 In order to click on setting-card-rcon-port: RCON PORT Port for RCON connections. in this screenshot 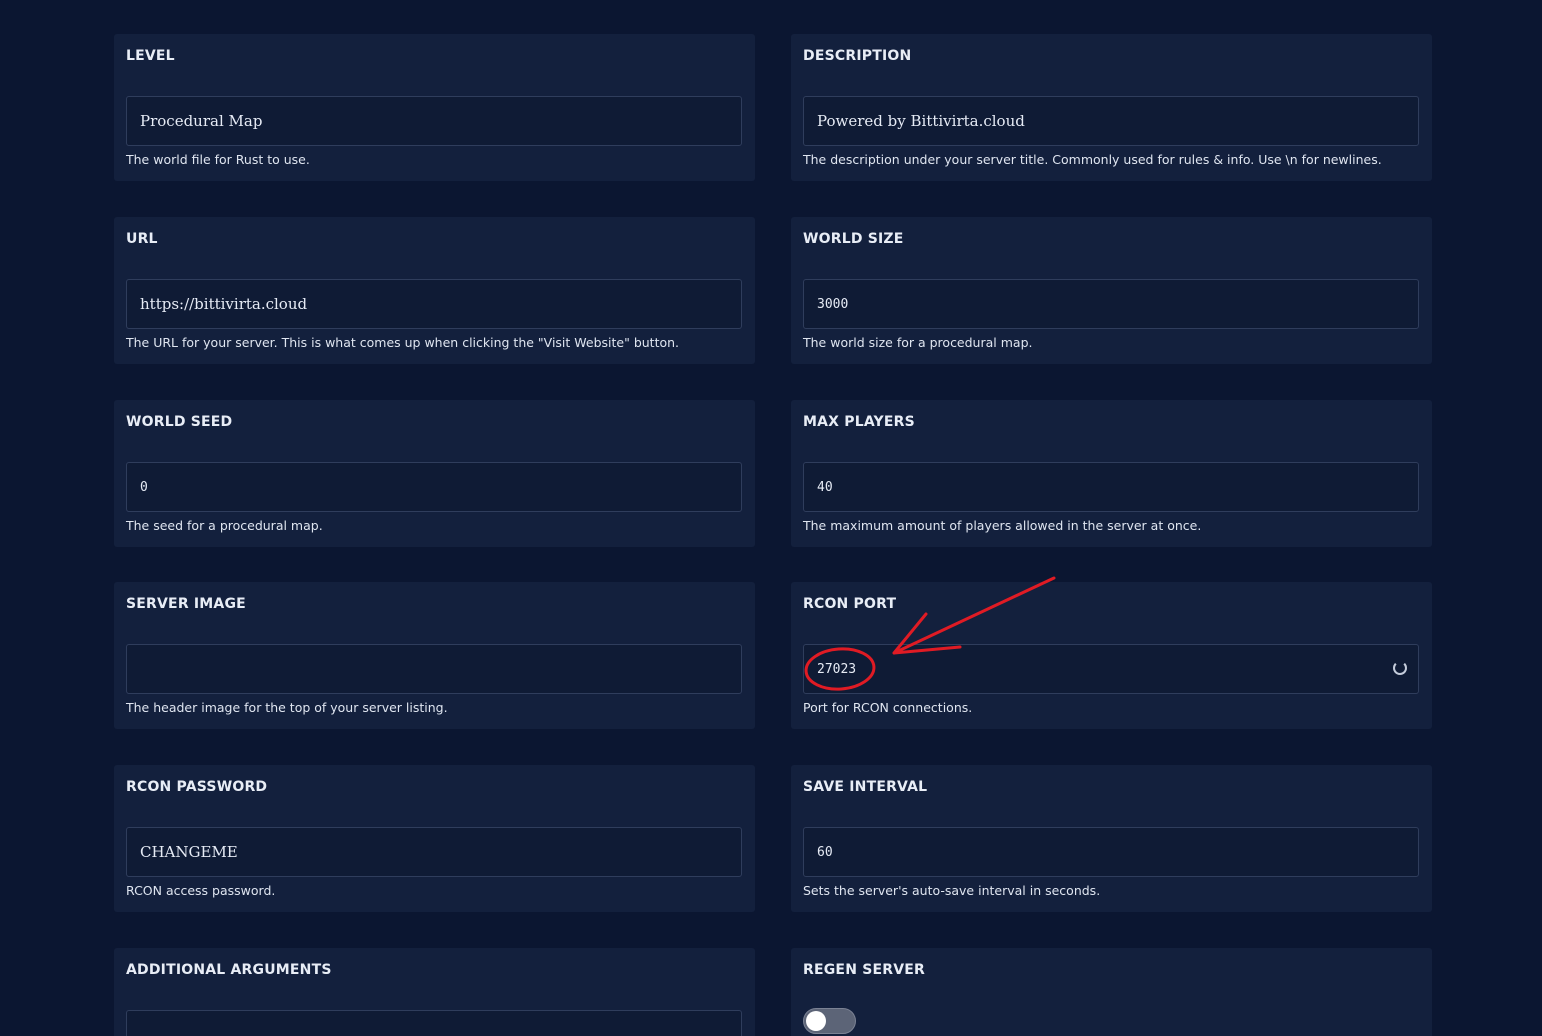, I will do `click(1111, 655)`.